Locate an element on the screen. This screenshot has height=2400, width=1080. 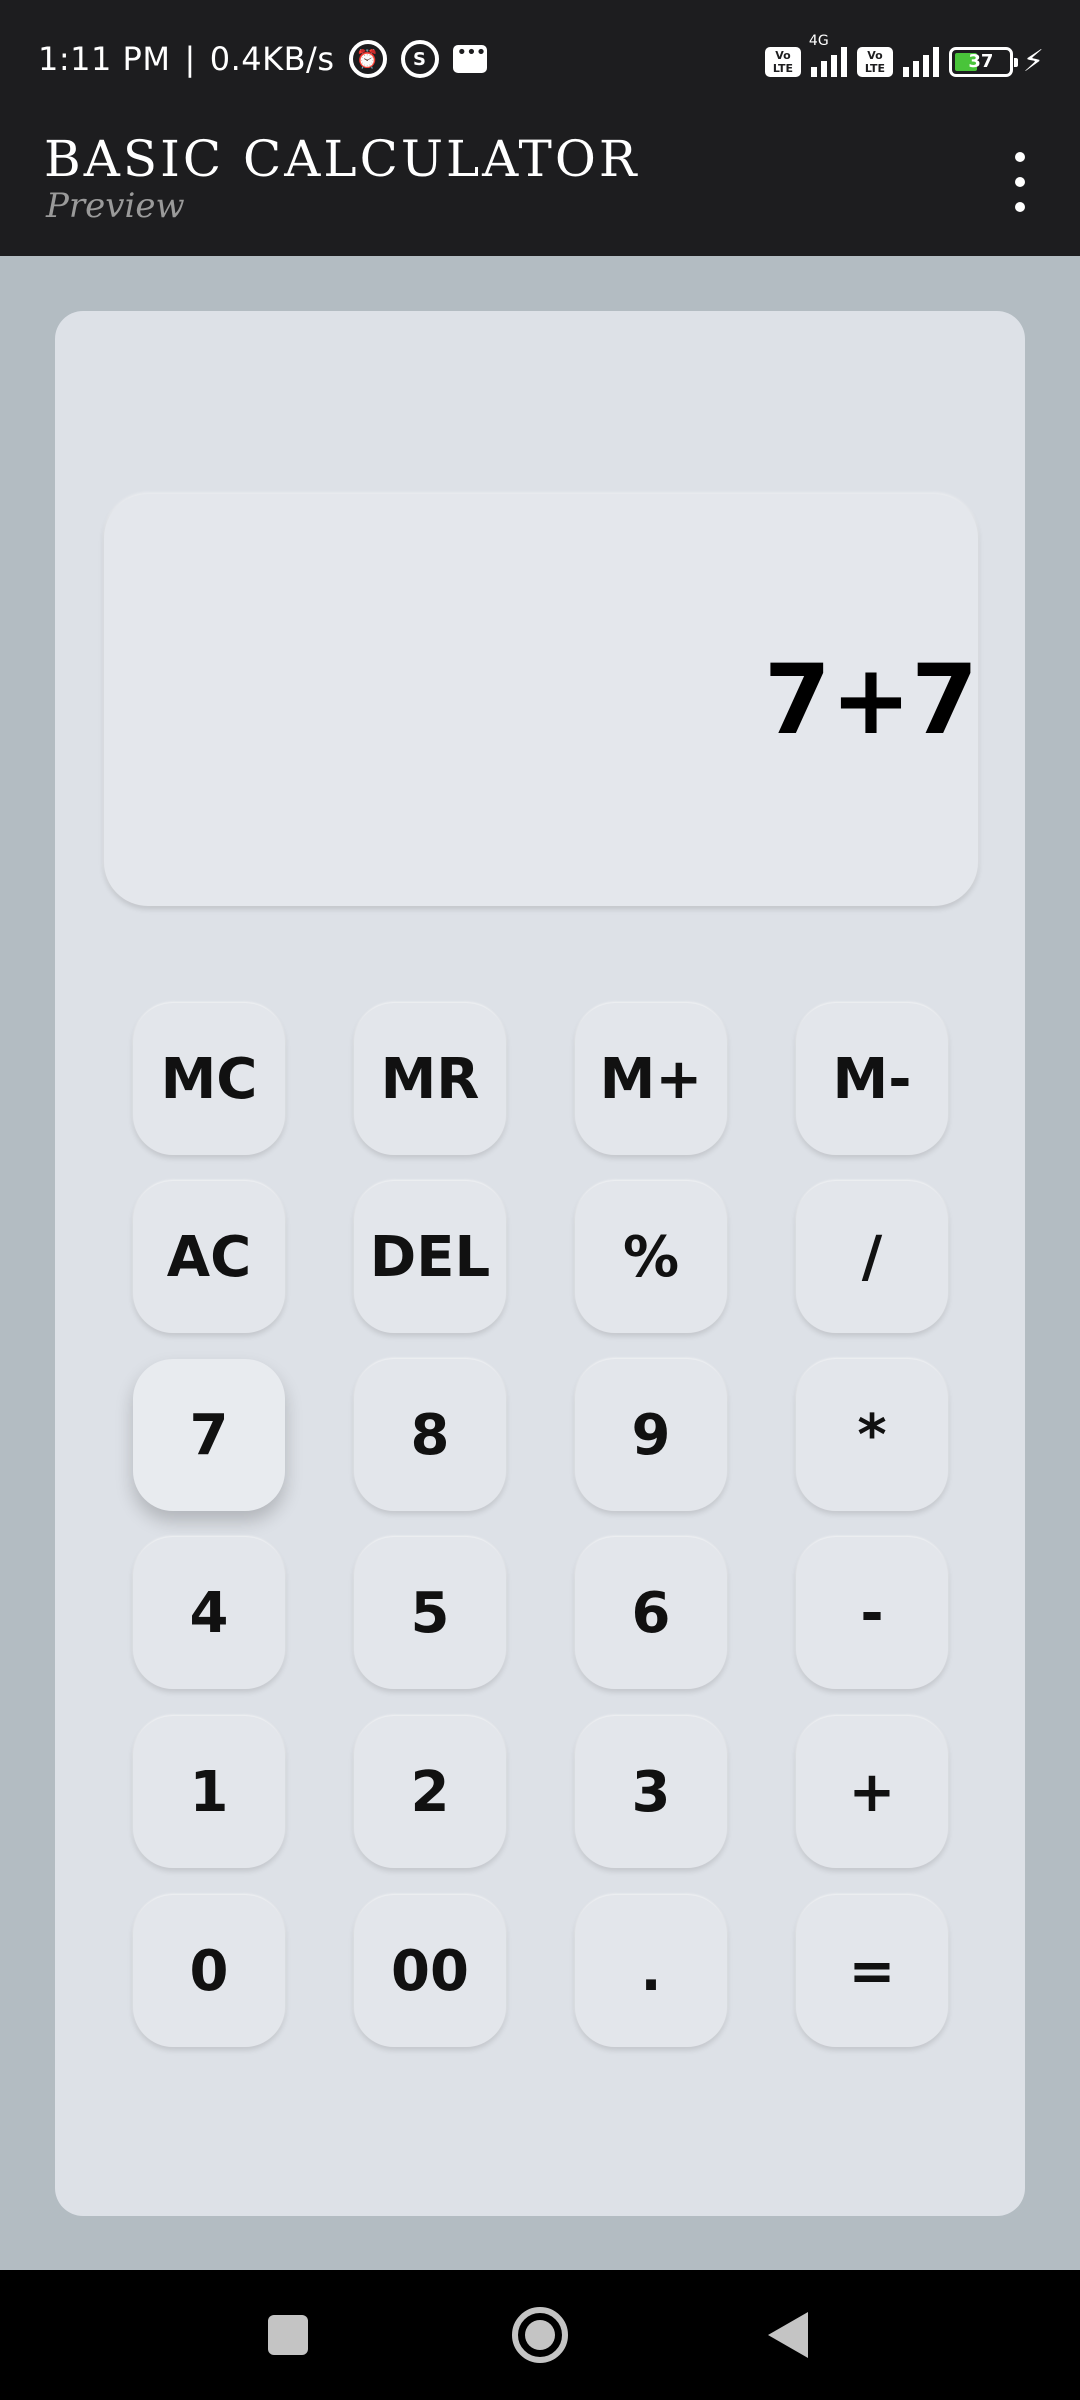
home-icon is located at coordinates (540, 2335).